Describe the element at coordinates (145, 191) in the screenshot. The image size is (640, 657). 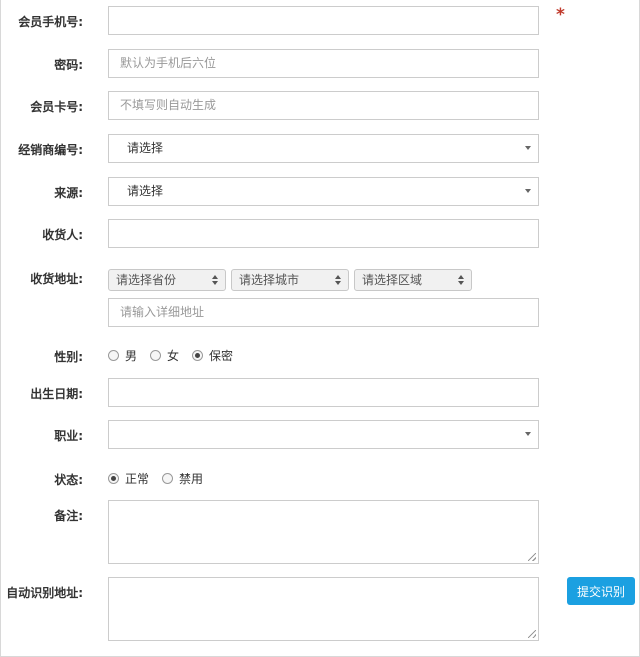
I see `source-selected: 请选择` at that location.